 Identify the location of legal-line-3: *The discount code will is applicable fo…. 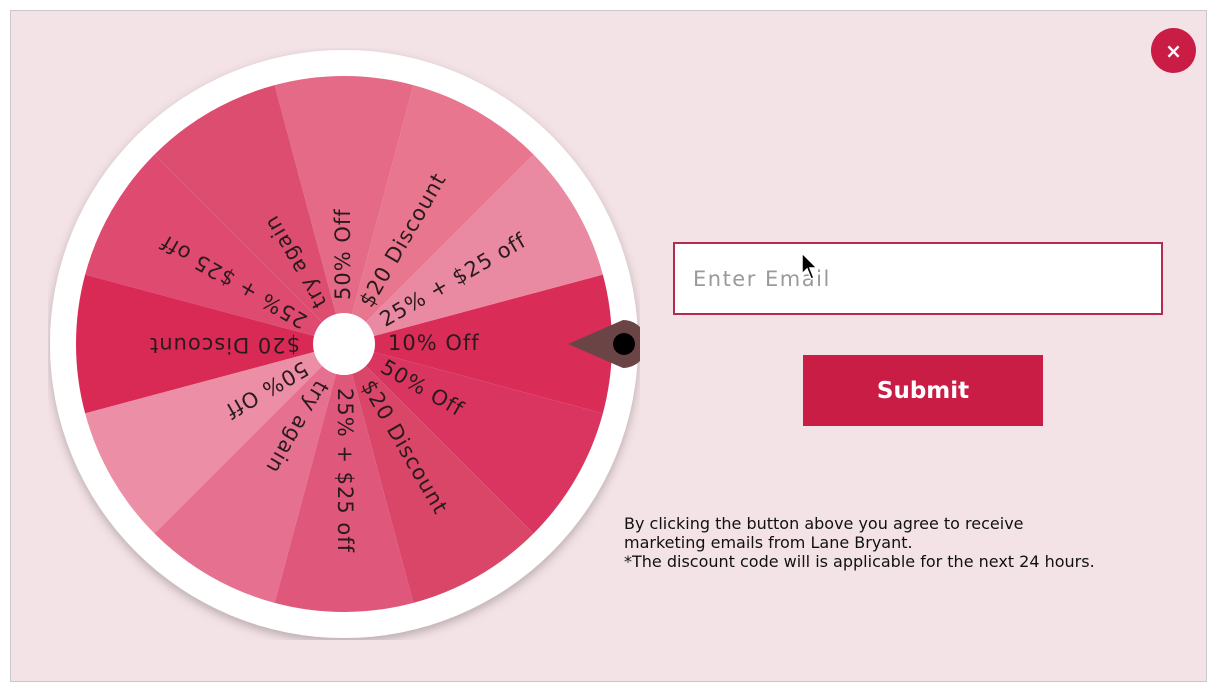
(859, 561).